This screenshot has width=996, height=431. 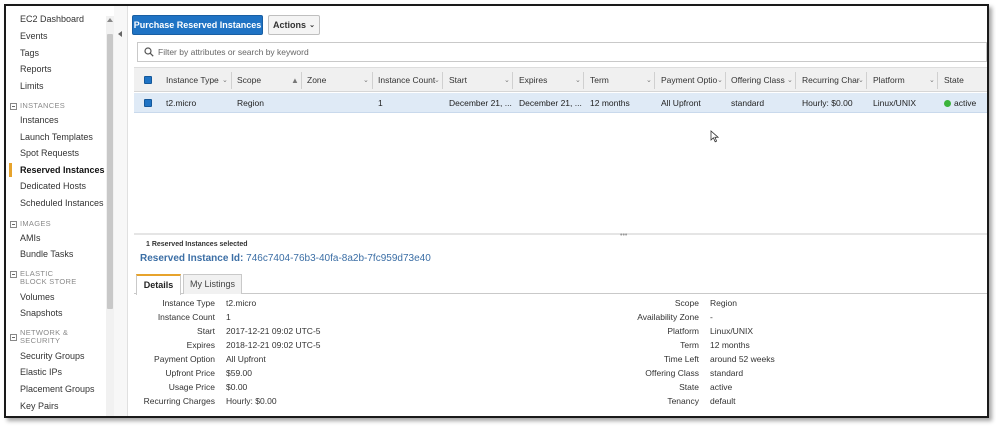 I want to click on column-header-expires: Expires, so click(x=533, y=80).